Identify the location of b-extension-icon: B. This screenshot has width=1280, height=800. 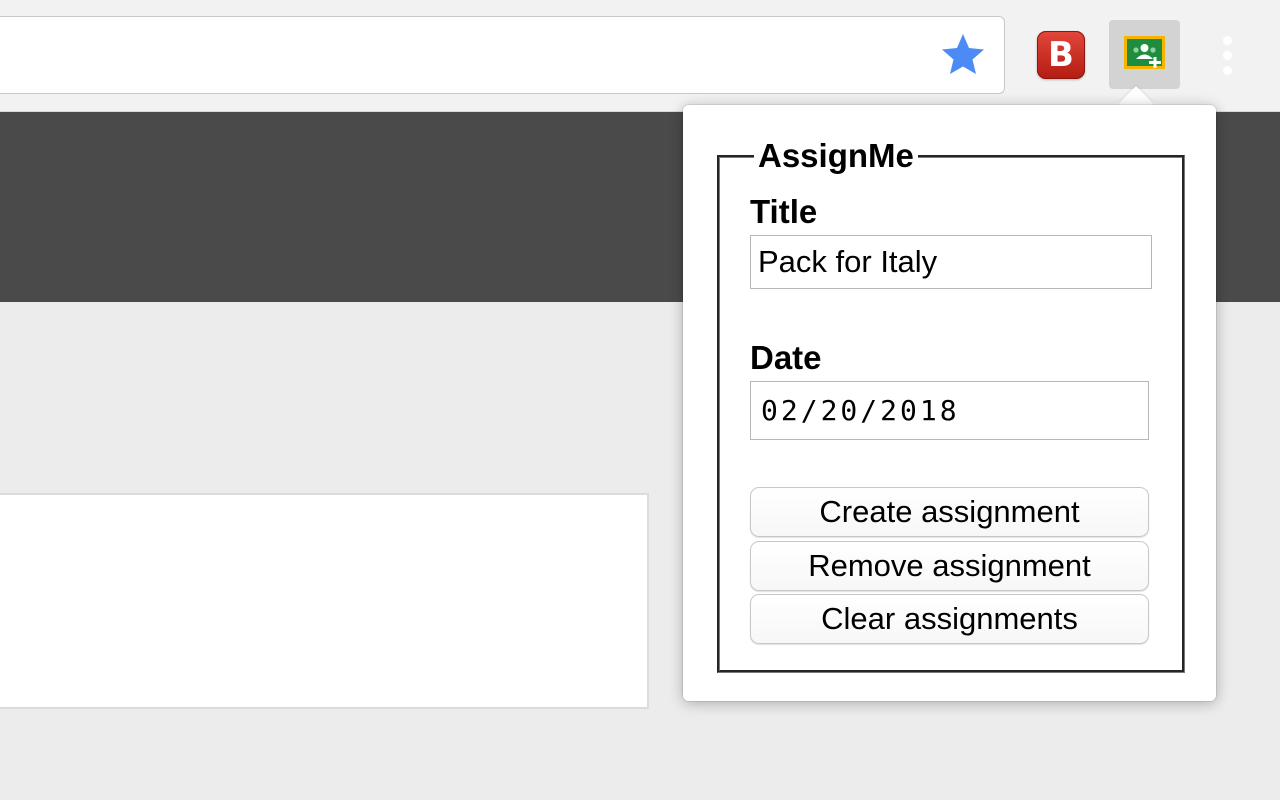
(1061, 55).